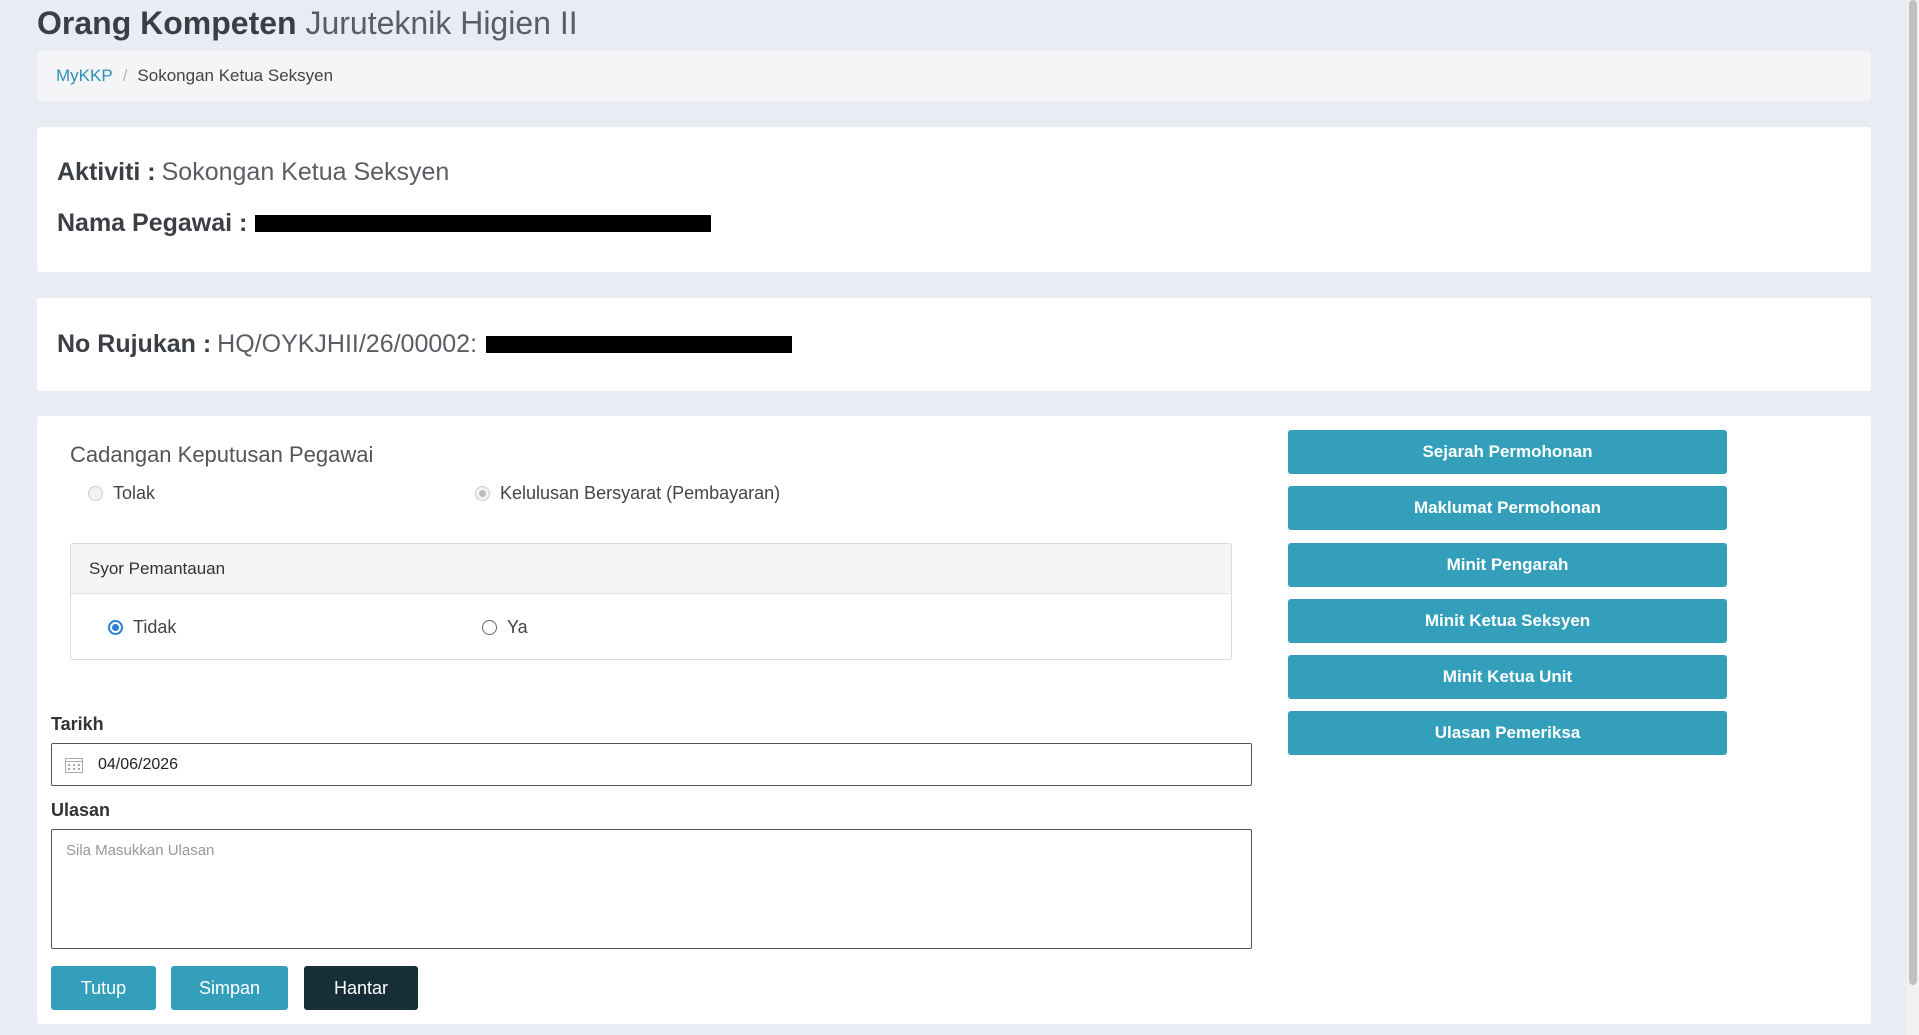 This screenshot has height=1035, width=1919. Describe the element at coordinates (1507, 508) in the screenshot. I see `application-info-button: Maklumat Permohonan` at that location.